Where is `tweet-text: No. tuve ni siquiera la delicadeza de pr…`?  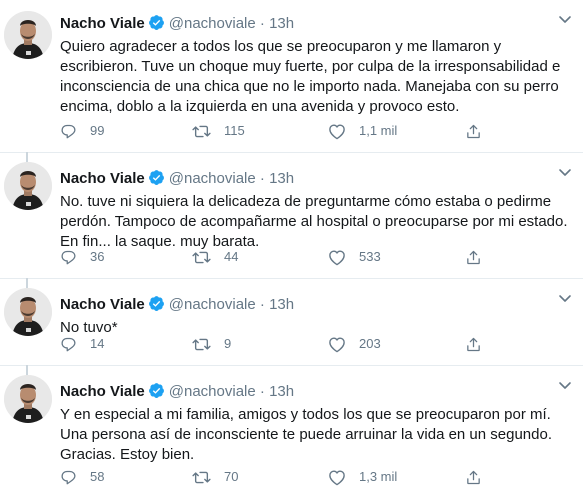
tweet-text: No. tuve ni siquiera la delicadeza de pr… is located at coordinates (314, 221).